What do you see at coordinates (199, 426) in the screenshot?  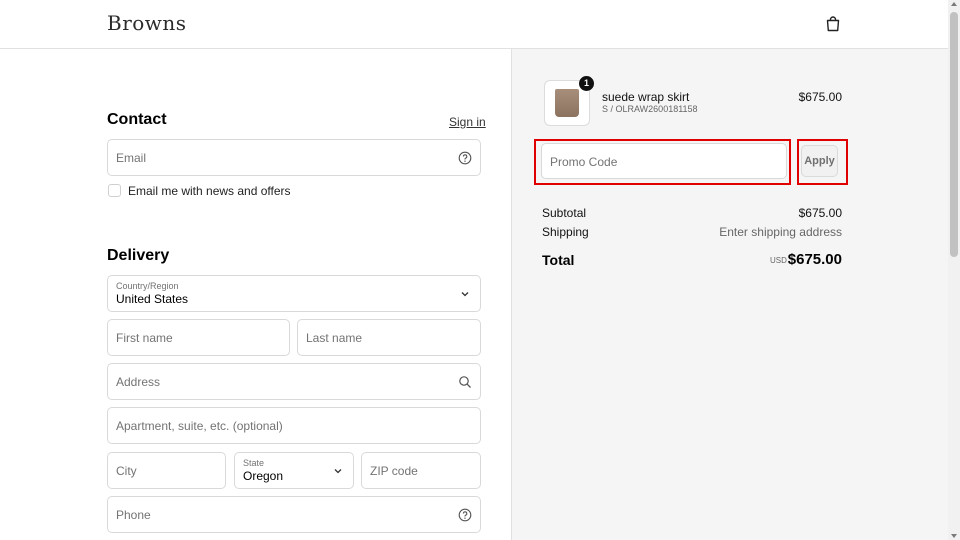 I see `apartment-placeholder: Apartment, suite, etc. (optional)` at bounding box center [199, 426].